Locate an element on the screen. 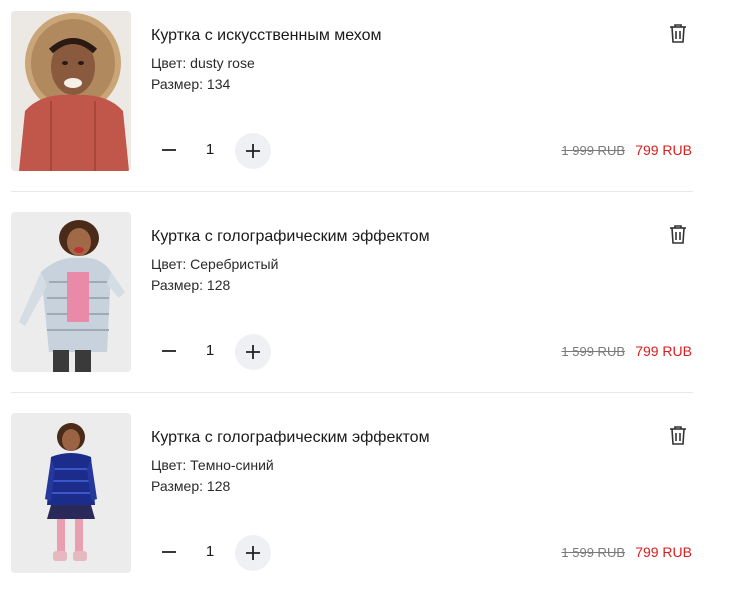 Image resolution: width=742 pixels, height=603 pixels. size-value: 134 is located at coordinates (218, 84).